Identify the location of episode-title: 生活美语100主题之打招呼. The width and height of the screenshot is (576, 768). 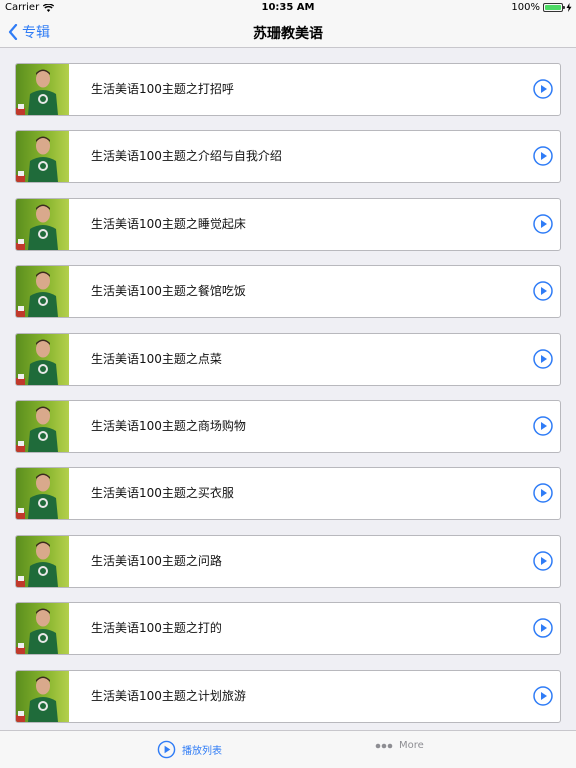
(162, 89).